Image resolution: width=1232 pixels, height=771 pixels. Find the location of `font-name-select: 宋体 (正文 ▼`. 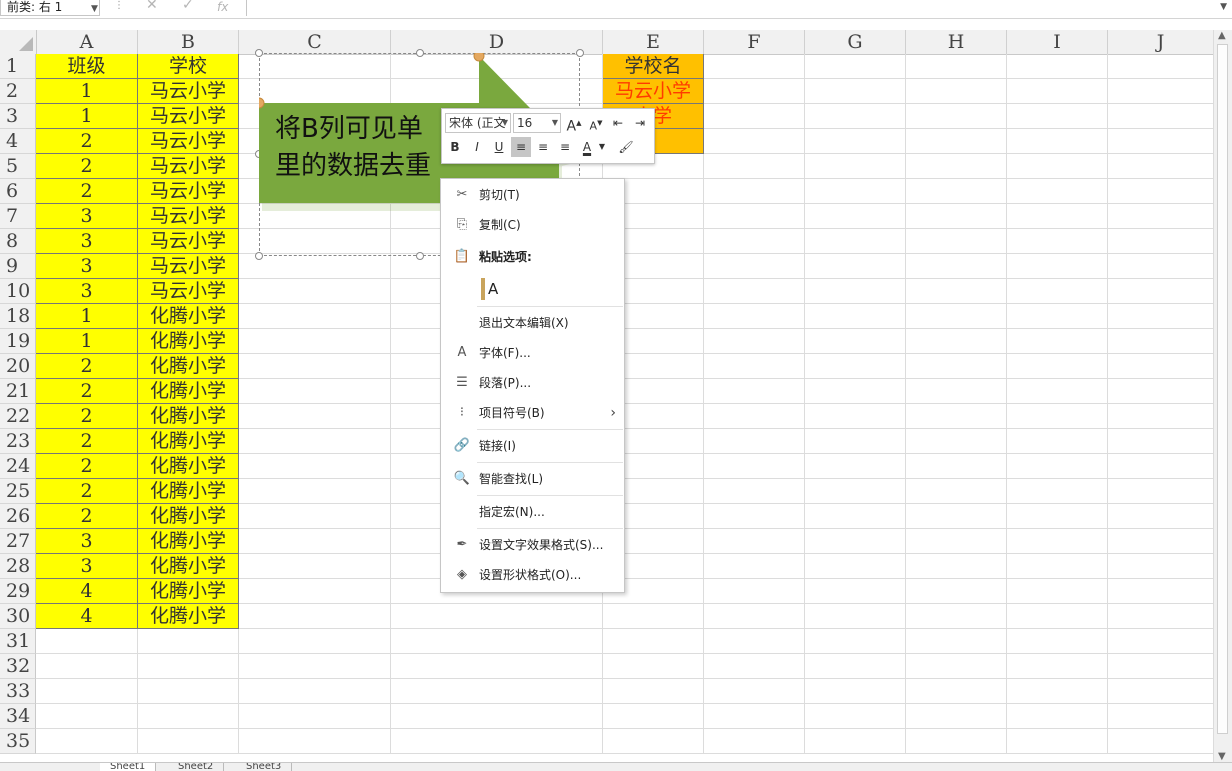

font-name-select: 宋体 (正文 ▼ is located at coordinates (478, 123).